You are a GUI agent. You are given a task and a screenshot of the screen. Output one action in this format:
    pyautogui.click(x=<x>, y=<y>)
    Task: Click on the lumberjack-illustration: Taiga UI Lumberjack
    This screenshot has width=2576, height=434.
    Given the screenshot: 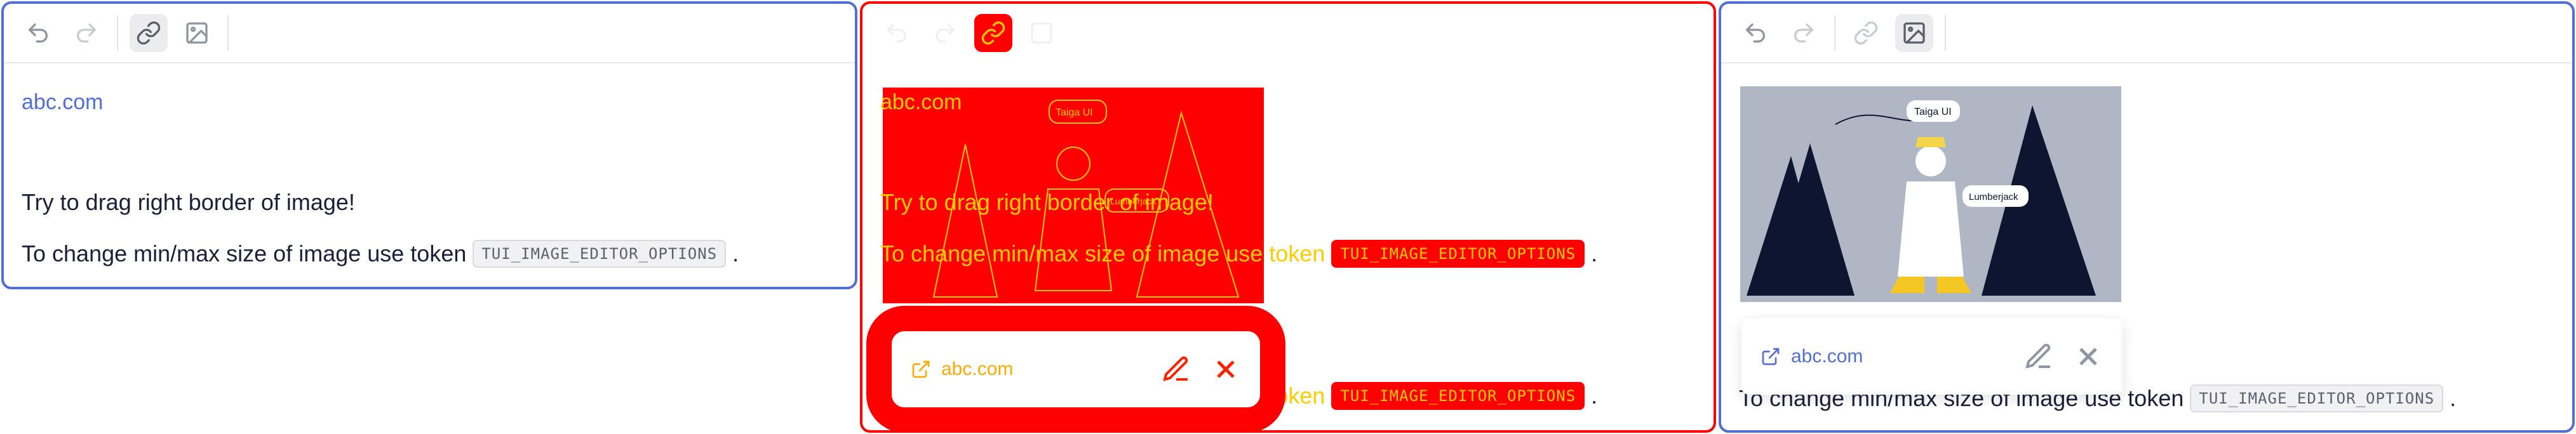 What is the action you would take?
    pyautogui.click(x=1921, y=198)
    